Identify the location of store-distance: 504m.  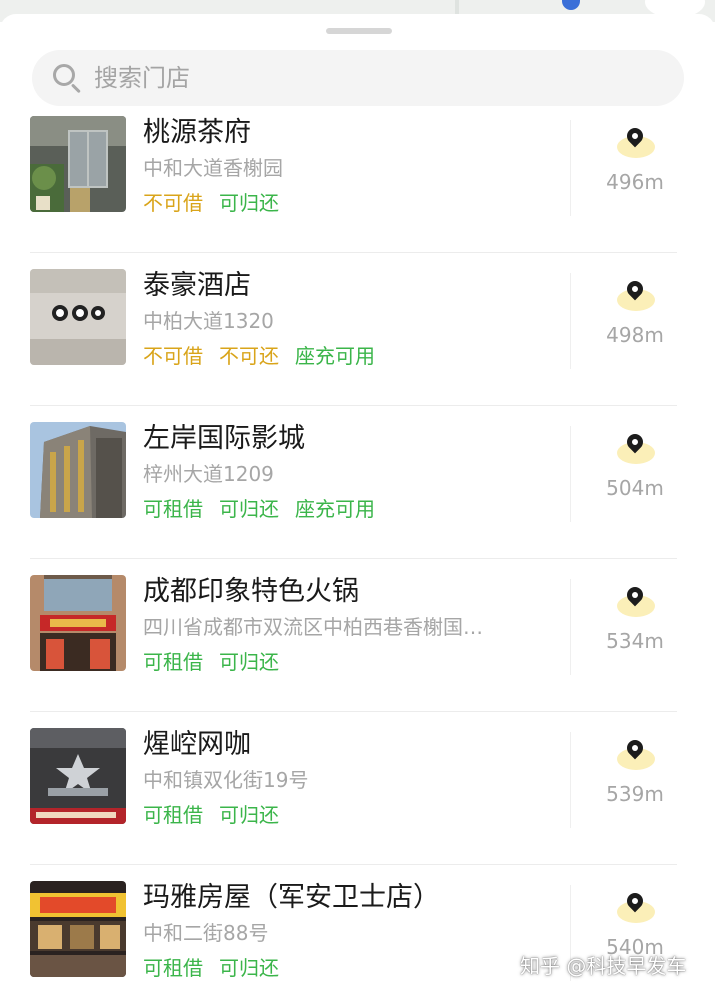
(635, 488).